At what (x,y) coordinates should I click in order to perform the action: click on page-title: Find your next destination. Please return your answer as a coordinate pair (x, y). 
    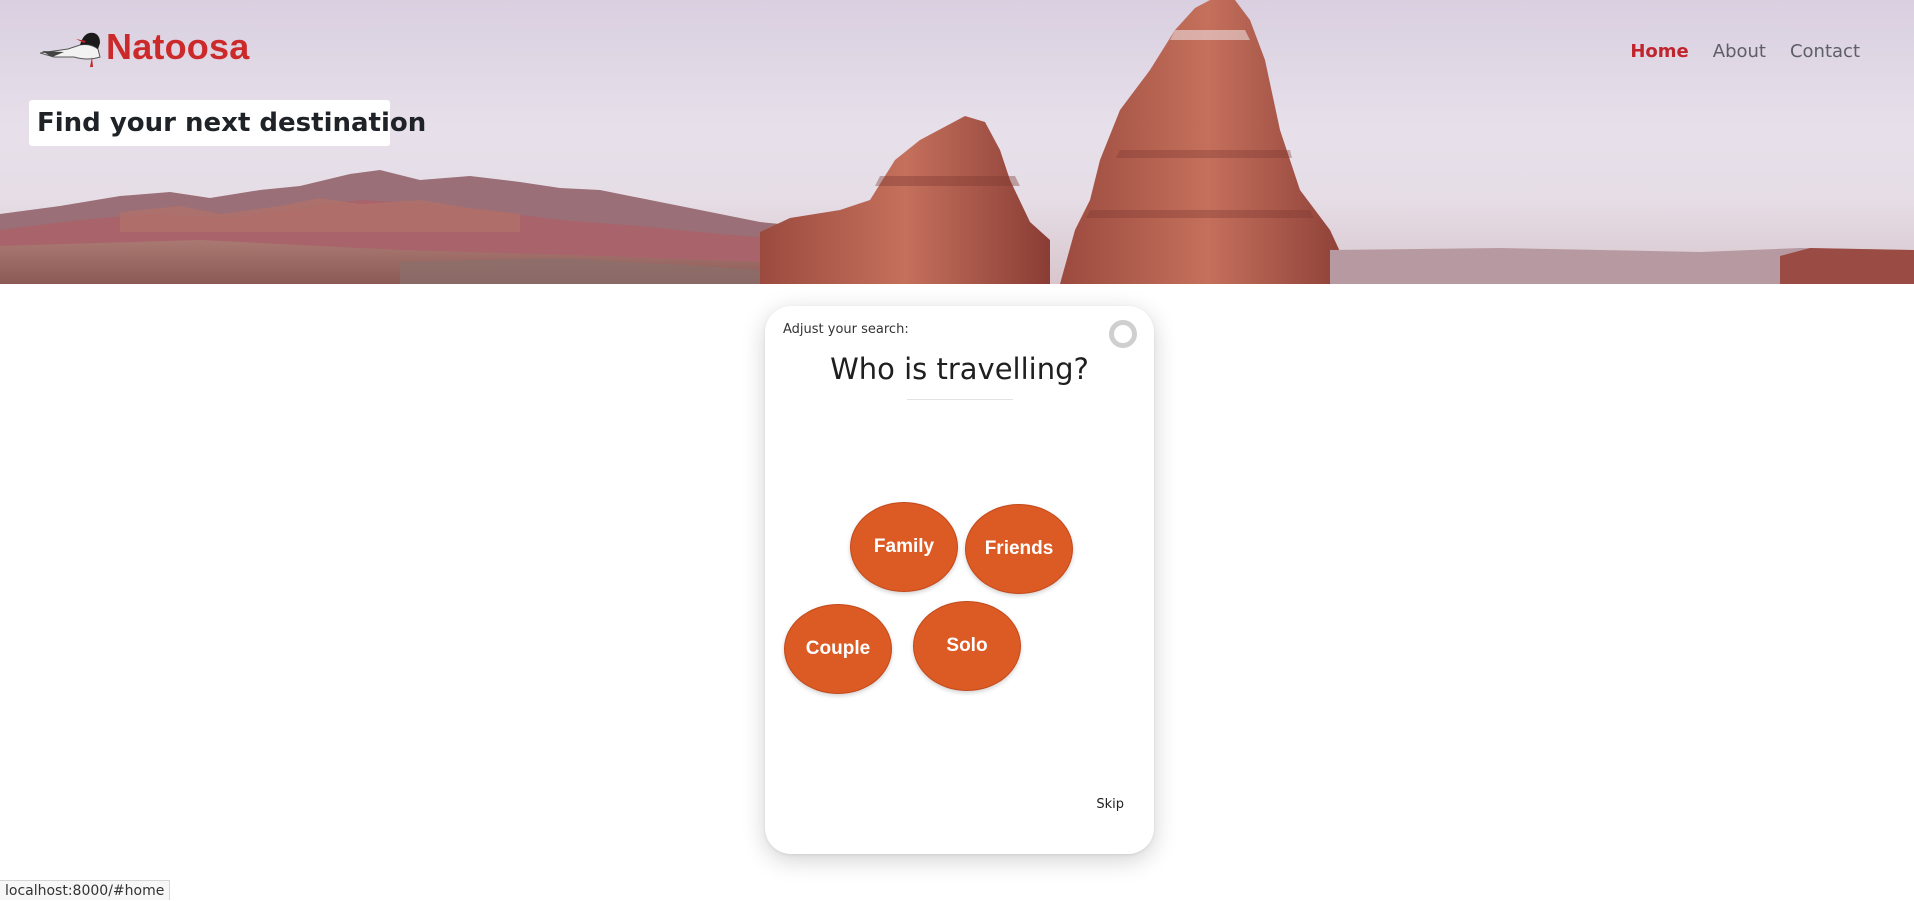
    Looking at the image, I should click on (227, 123).